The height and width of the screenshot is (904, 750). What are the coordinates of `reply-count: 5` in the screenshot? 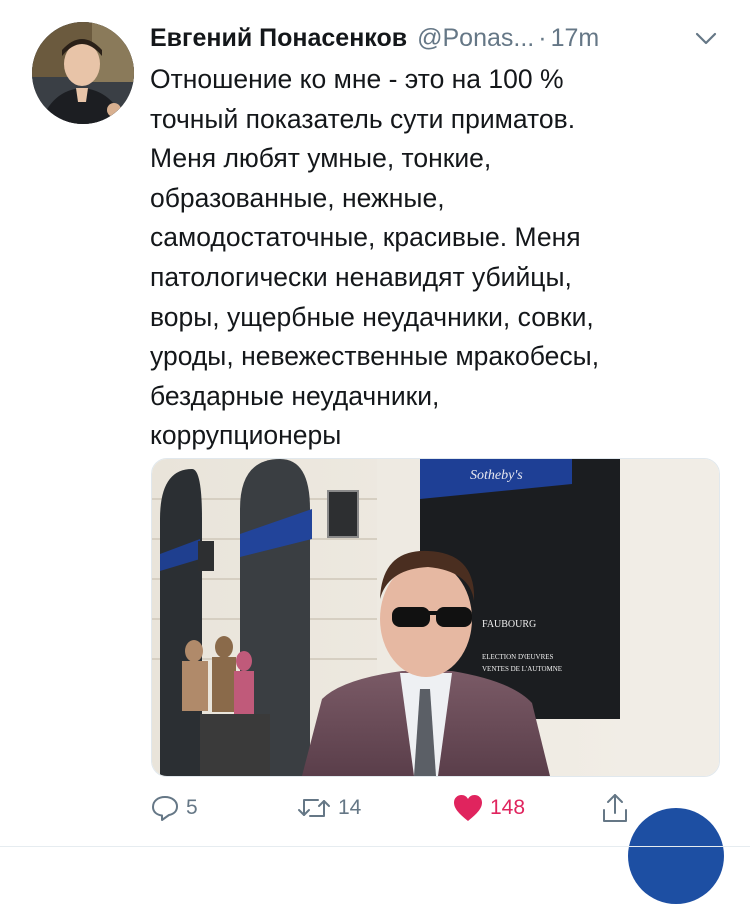 It's located at (192, 807).